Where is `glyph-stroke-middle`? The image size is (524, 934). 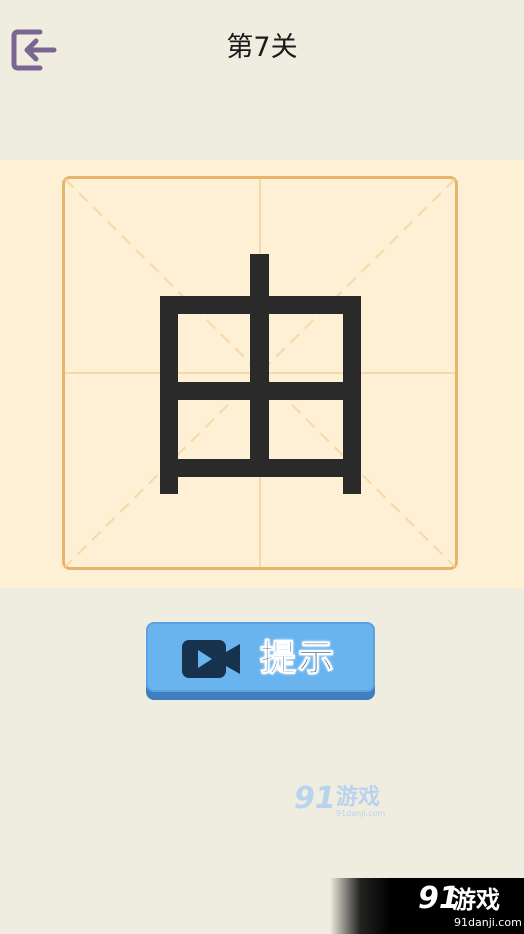
glyph-stroke-middle is located at coordinates (260, 391).